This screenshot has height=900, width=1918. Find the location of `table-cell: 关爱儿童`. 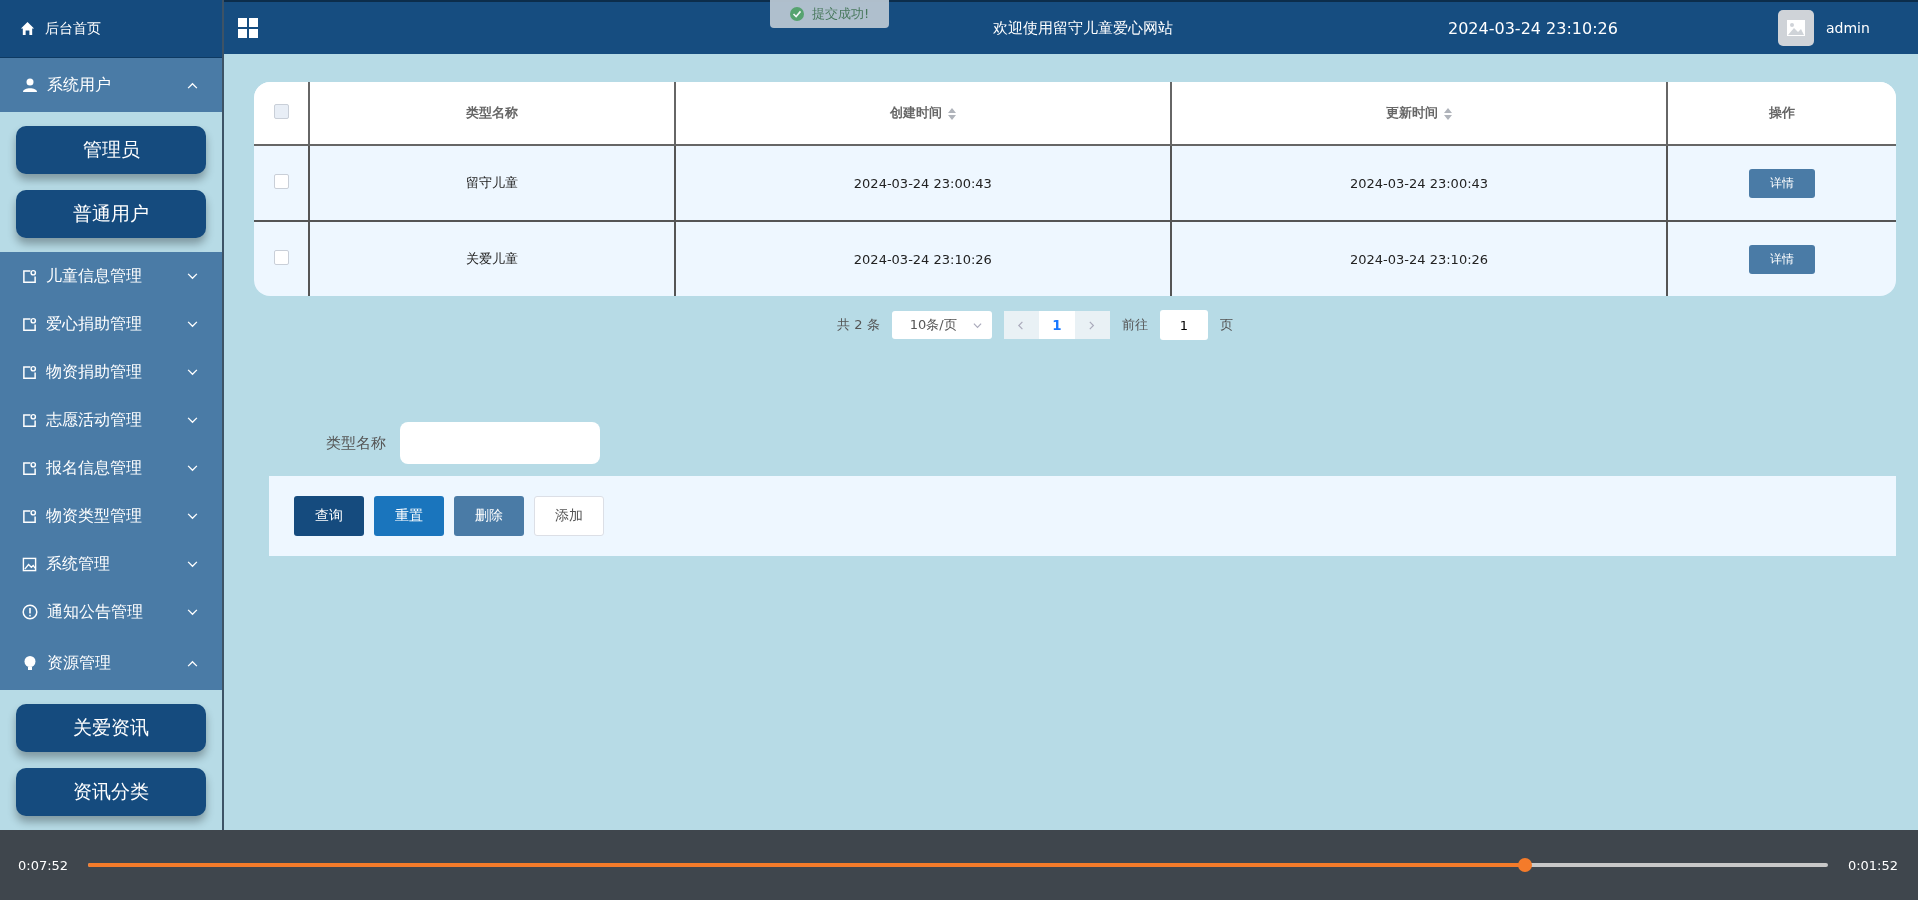

table-cell: 关爱儿童 is located at coordinates (492, 258).